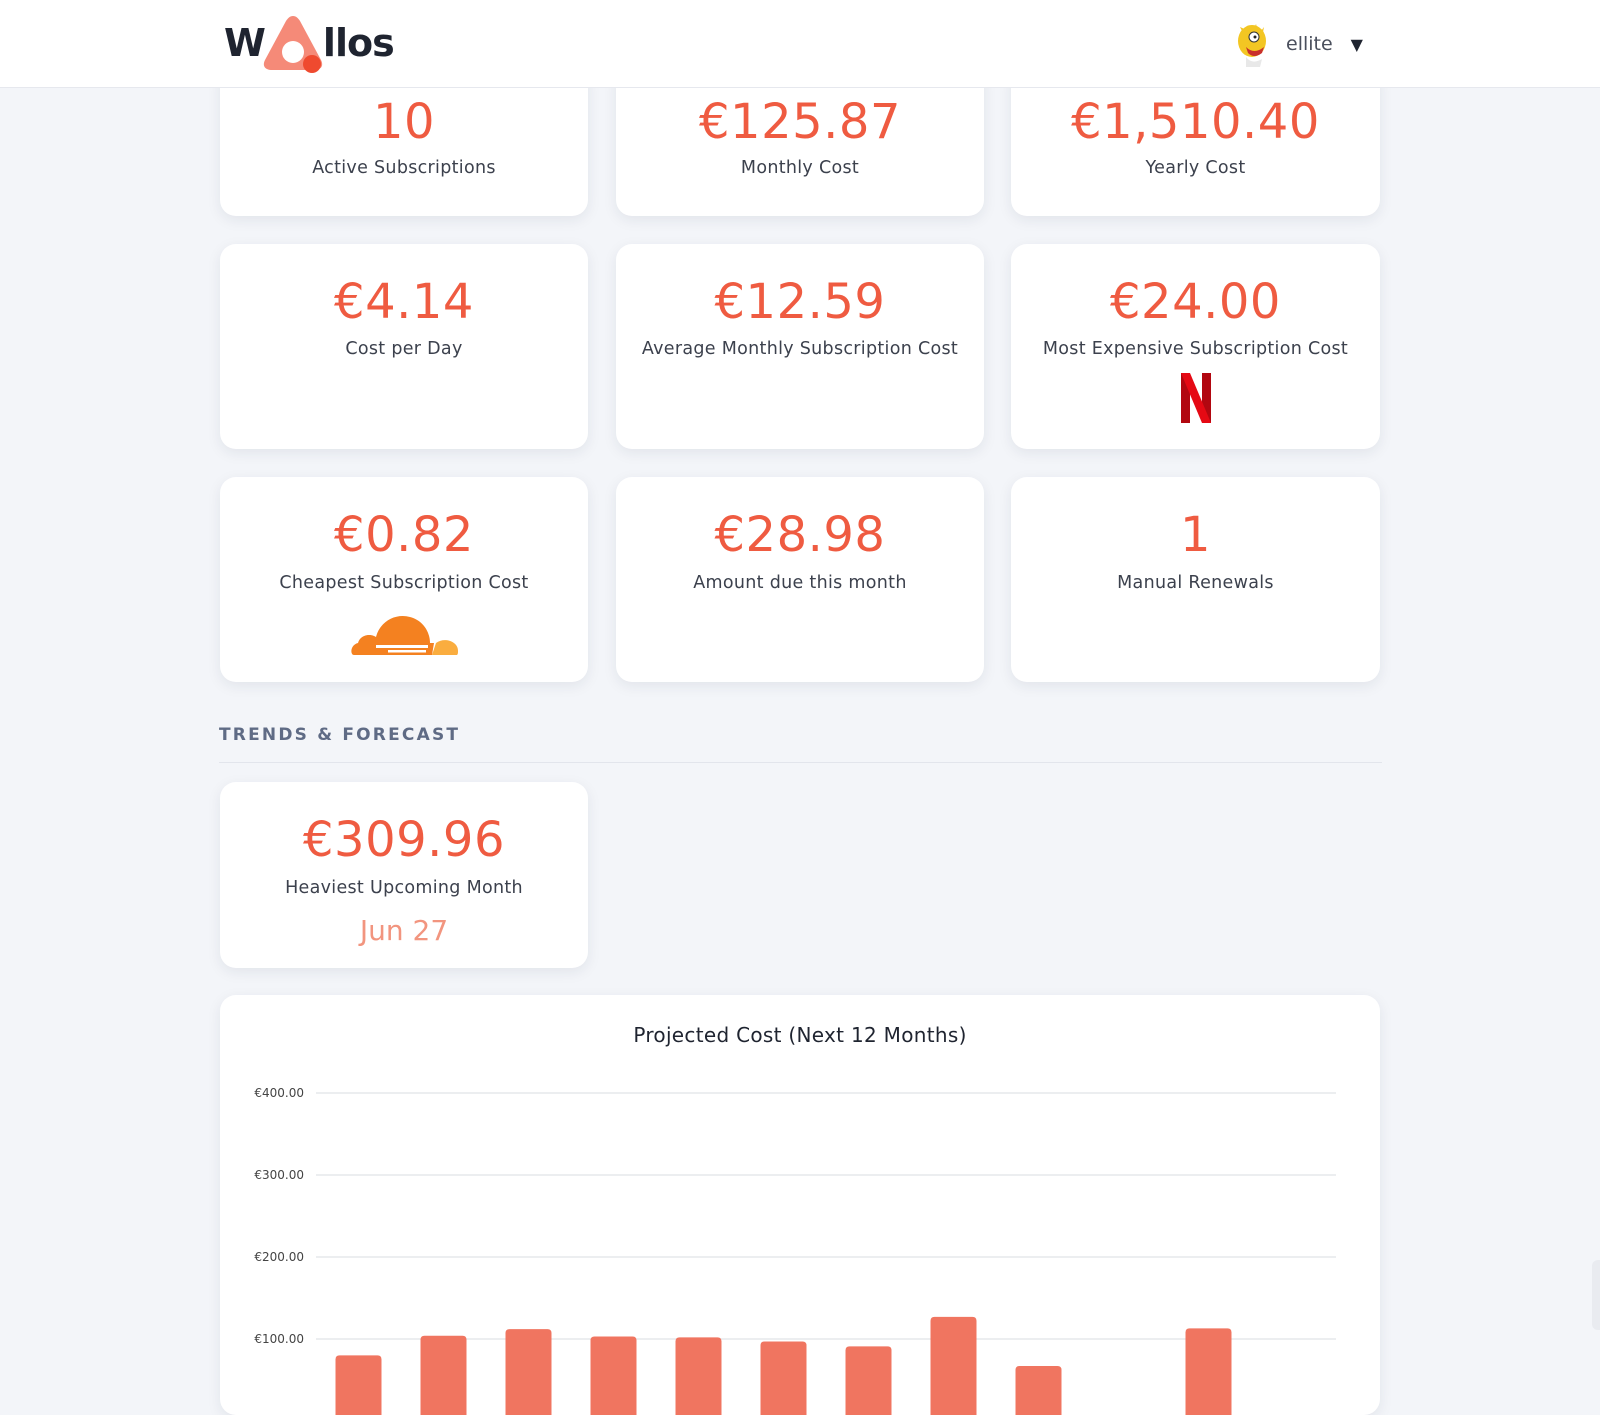 This screenshot has height=1415, width=1600. I want to click on stat-card-cheapest: €0.82 Cheapest Subscription Cost, so click(404, 579).